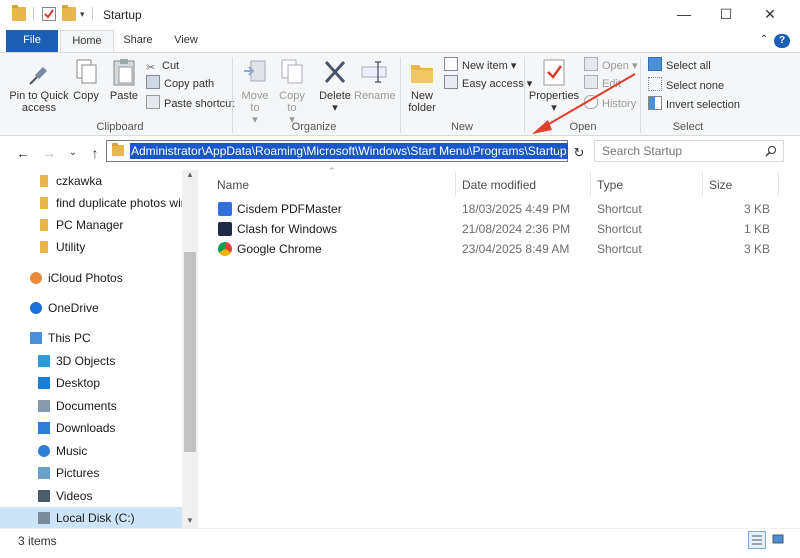 The image size is (800, 558). Describe the element at coordinates (757, 540) in the screenshot. I see `details-view-icon` at that location.